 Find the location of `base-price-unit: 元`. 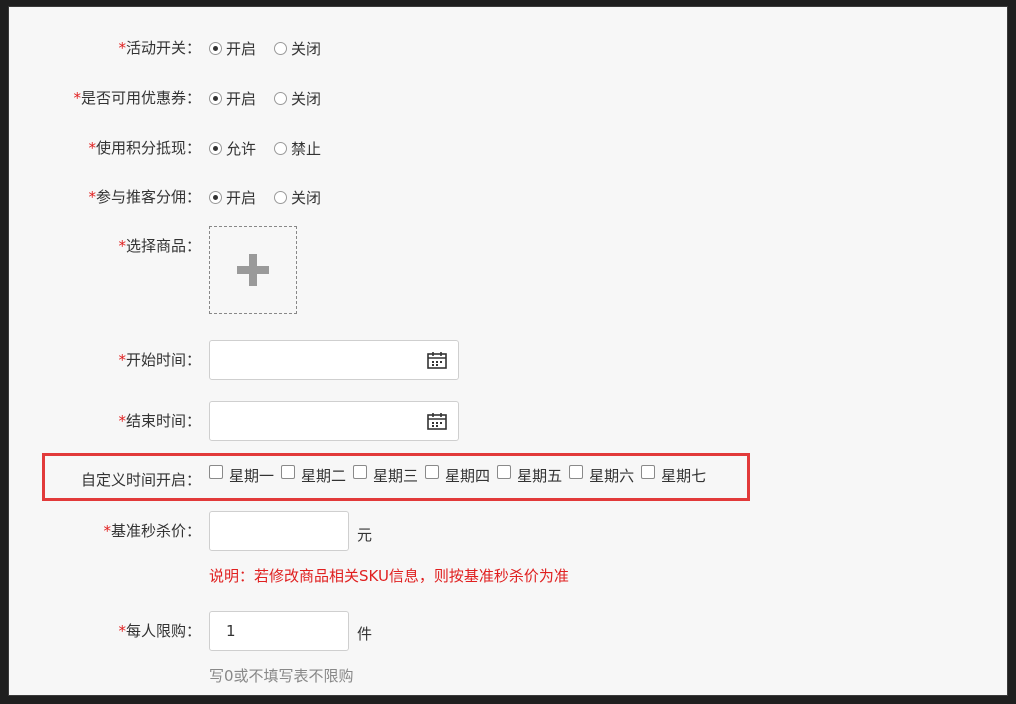

base-price-unit: 元 is located at coordinates (365, 535).